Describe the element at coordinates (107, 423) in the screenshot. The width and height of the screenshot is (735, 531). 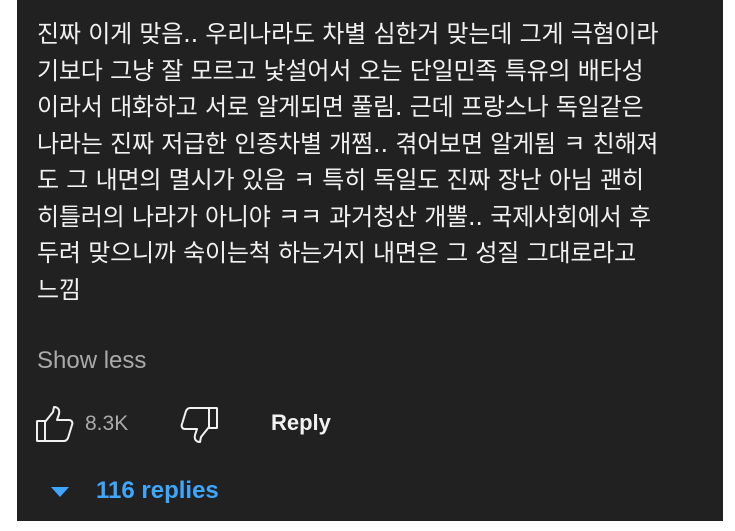
I see `like-count: 8.3K` at that location.